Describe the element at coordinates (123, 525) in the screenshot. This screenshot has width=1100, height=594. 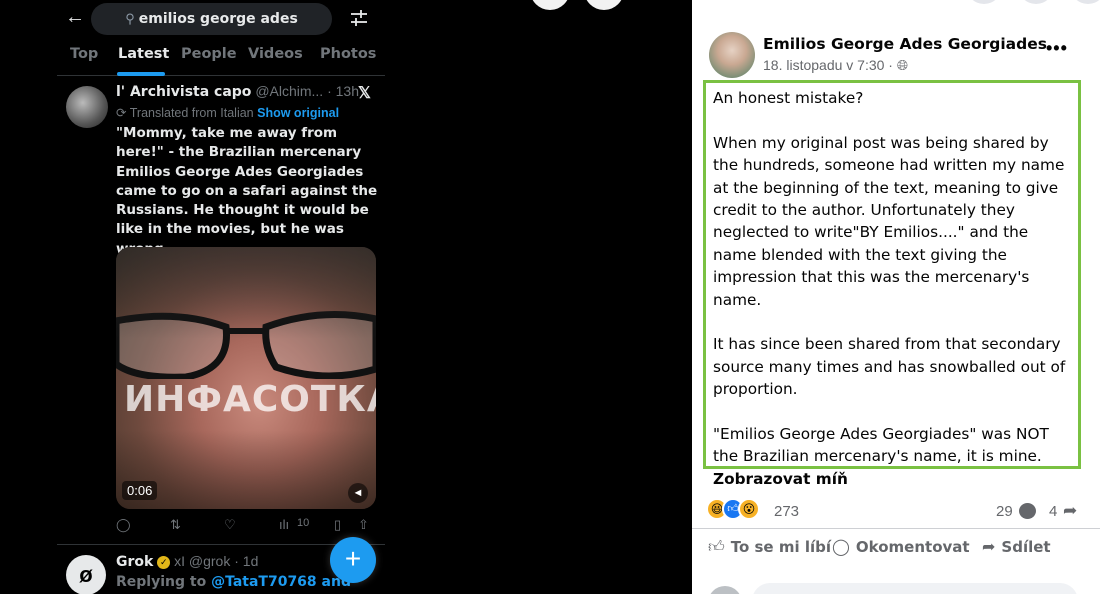
I see `reply-icon: ◯` at that location.